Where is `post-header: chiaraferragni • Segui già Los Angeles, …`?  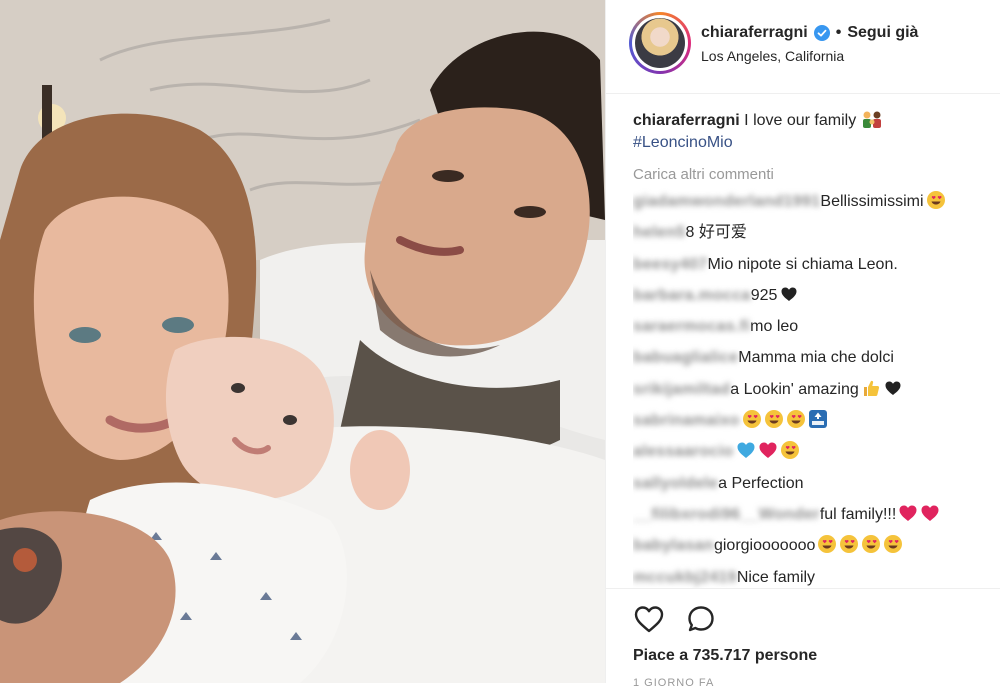 post-header: chiaraferragni • Segui già Los Angeles, … is located at coordinates (803, 47).